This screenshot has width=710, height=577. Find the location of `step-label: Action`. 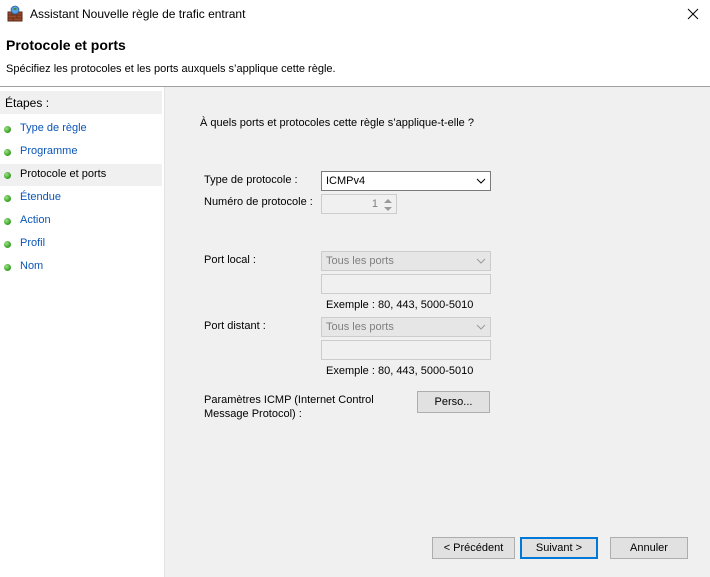

step-label: Action is located at coordinates (35, 220).